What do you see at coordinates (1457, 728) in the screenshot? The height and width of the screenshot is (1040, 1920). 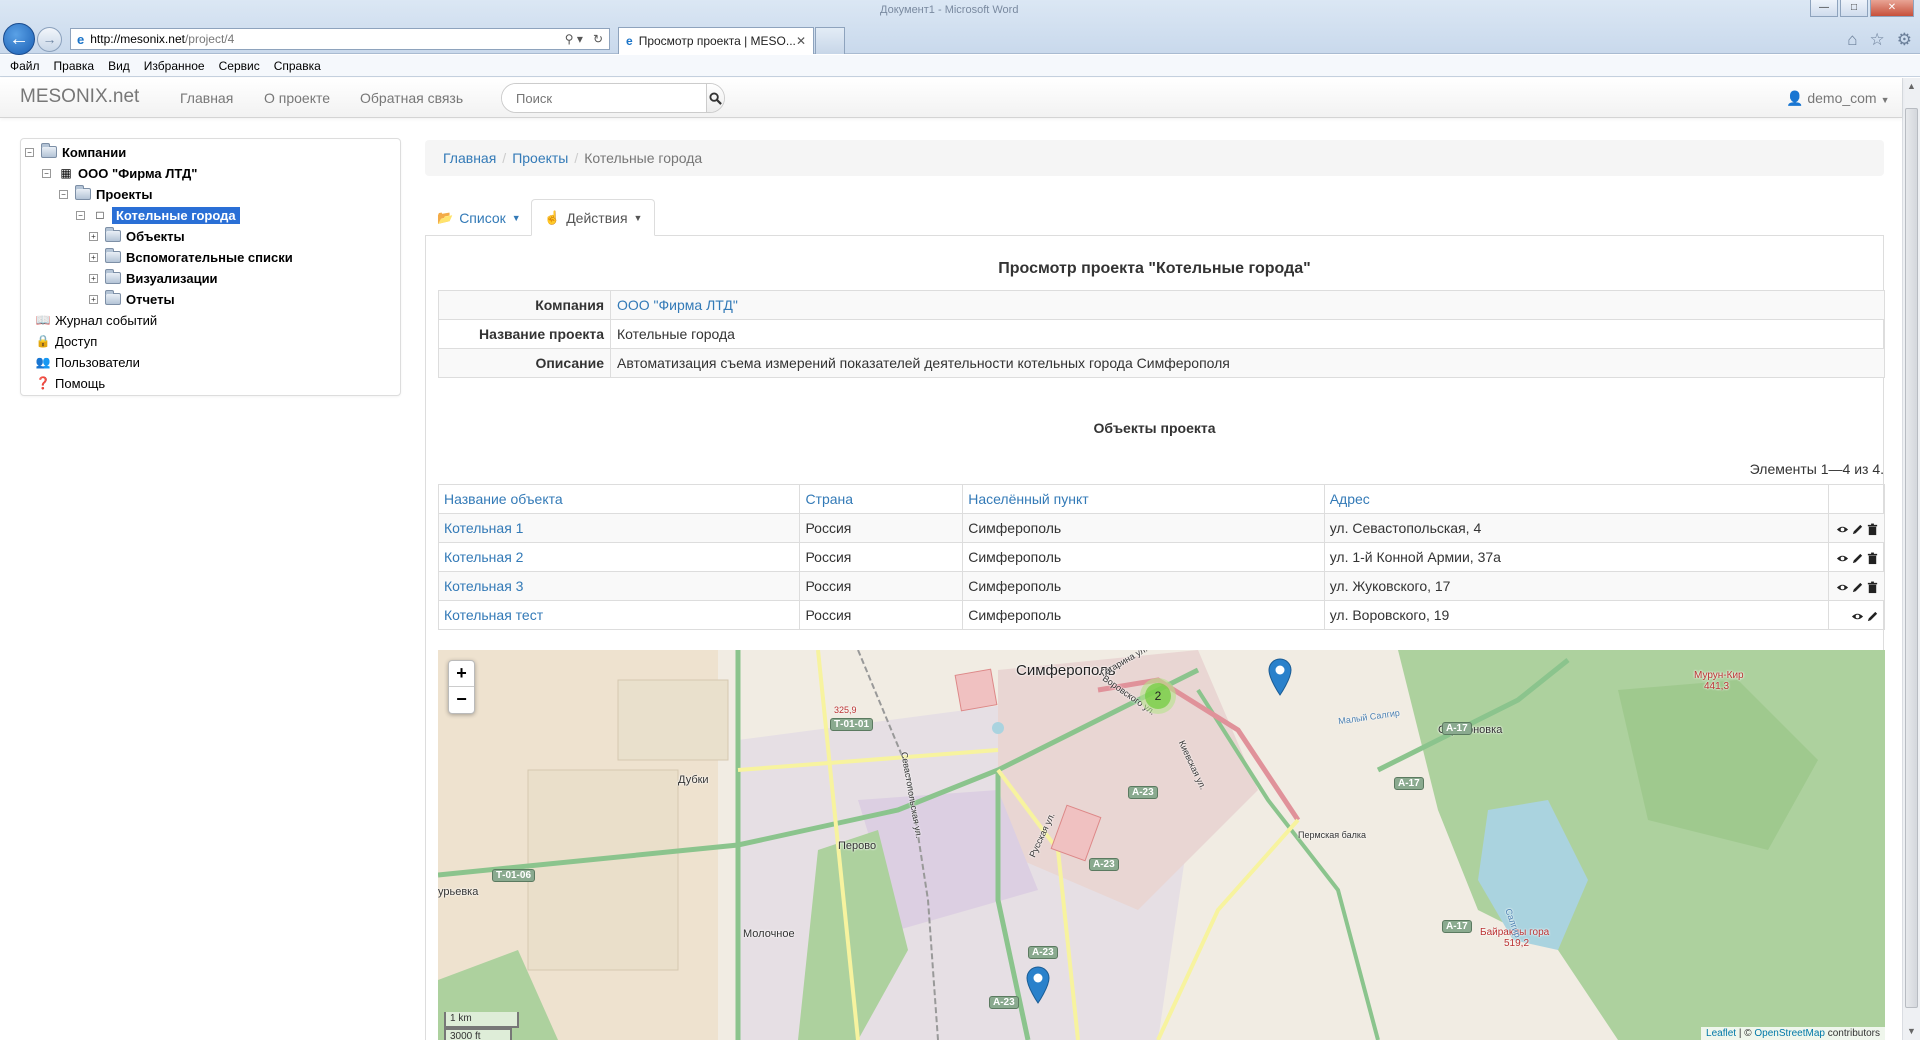 I see `road-shield: А-17` at bounding box center [1457, 728].